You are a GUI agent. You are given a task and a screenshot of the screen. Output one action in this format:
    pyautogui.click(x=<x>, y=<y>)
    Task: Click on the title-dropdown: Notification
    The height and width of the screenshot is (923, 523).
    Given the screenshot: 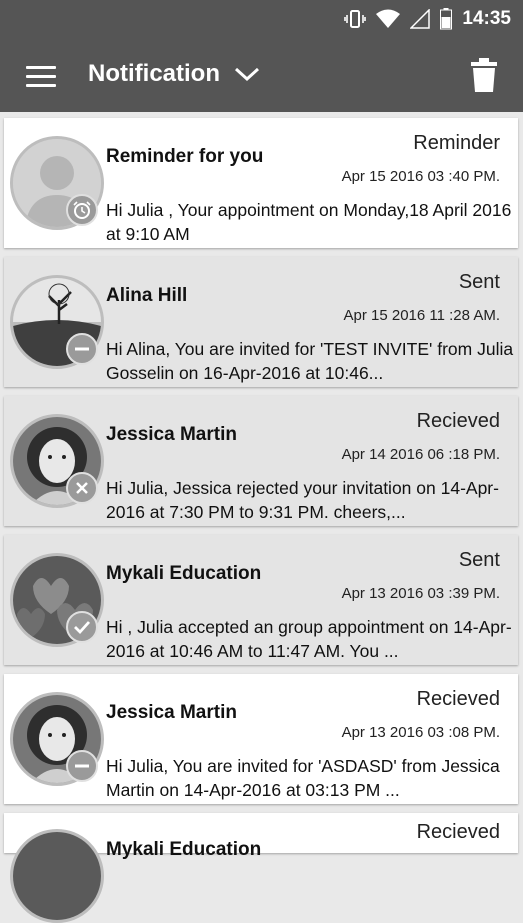 What is the action you would take?
    pyautogui.click(x=174, y=74)
    